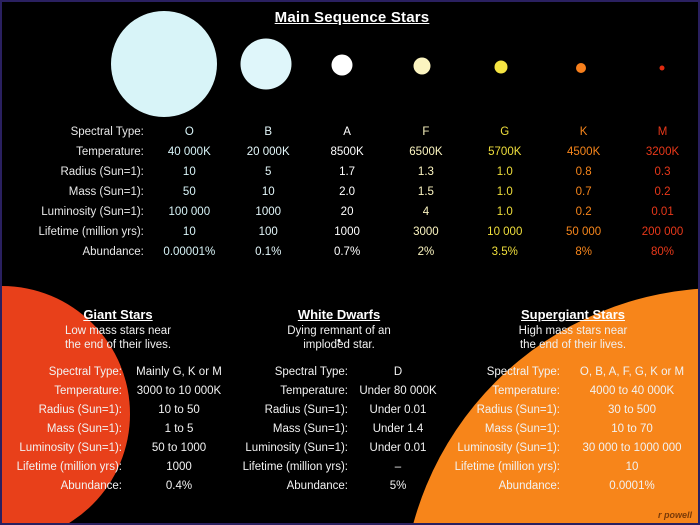 This screenshot has width=700, height=525. I want to click on row-value: O, B, A, F, G, K or M, so click(632, 372).